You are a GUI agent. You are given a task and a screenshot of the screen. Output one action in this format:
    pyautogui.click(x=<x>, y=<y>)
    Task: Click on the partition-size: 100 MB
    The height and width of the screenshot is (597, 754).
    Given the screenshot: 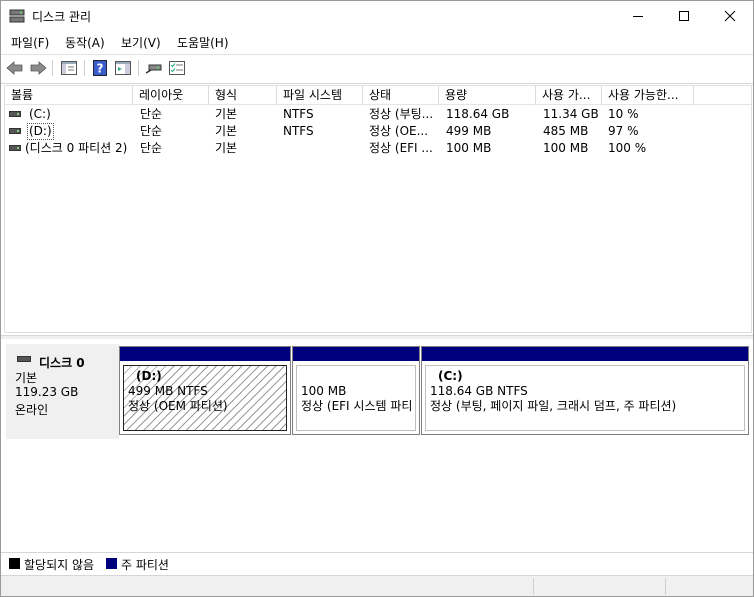 What is the action you would take?
    pyautogui.click(x=324, y=391)
    